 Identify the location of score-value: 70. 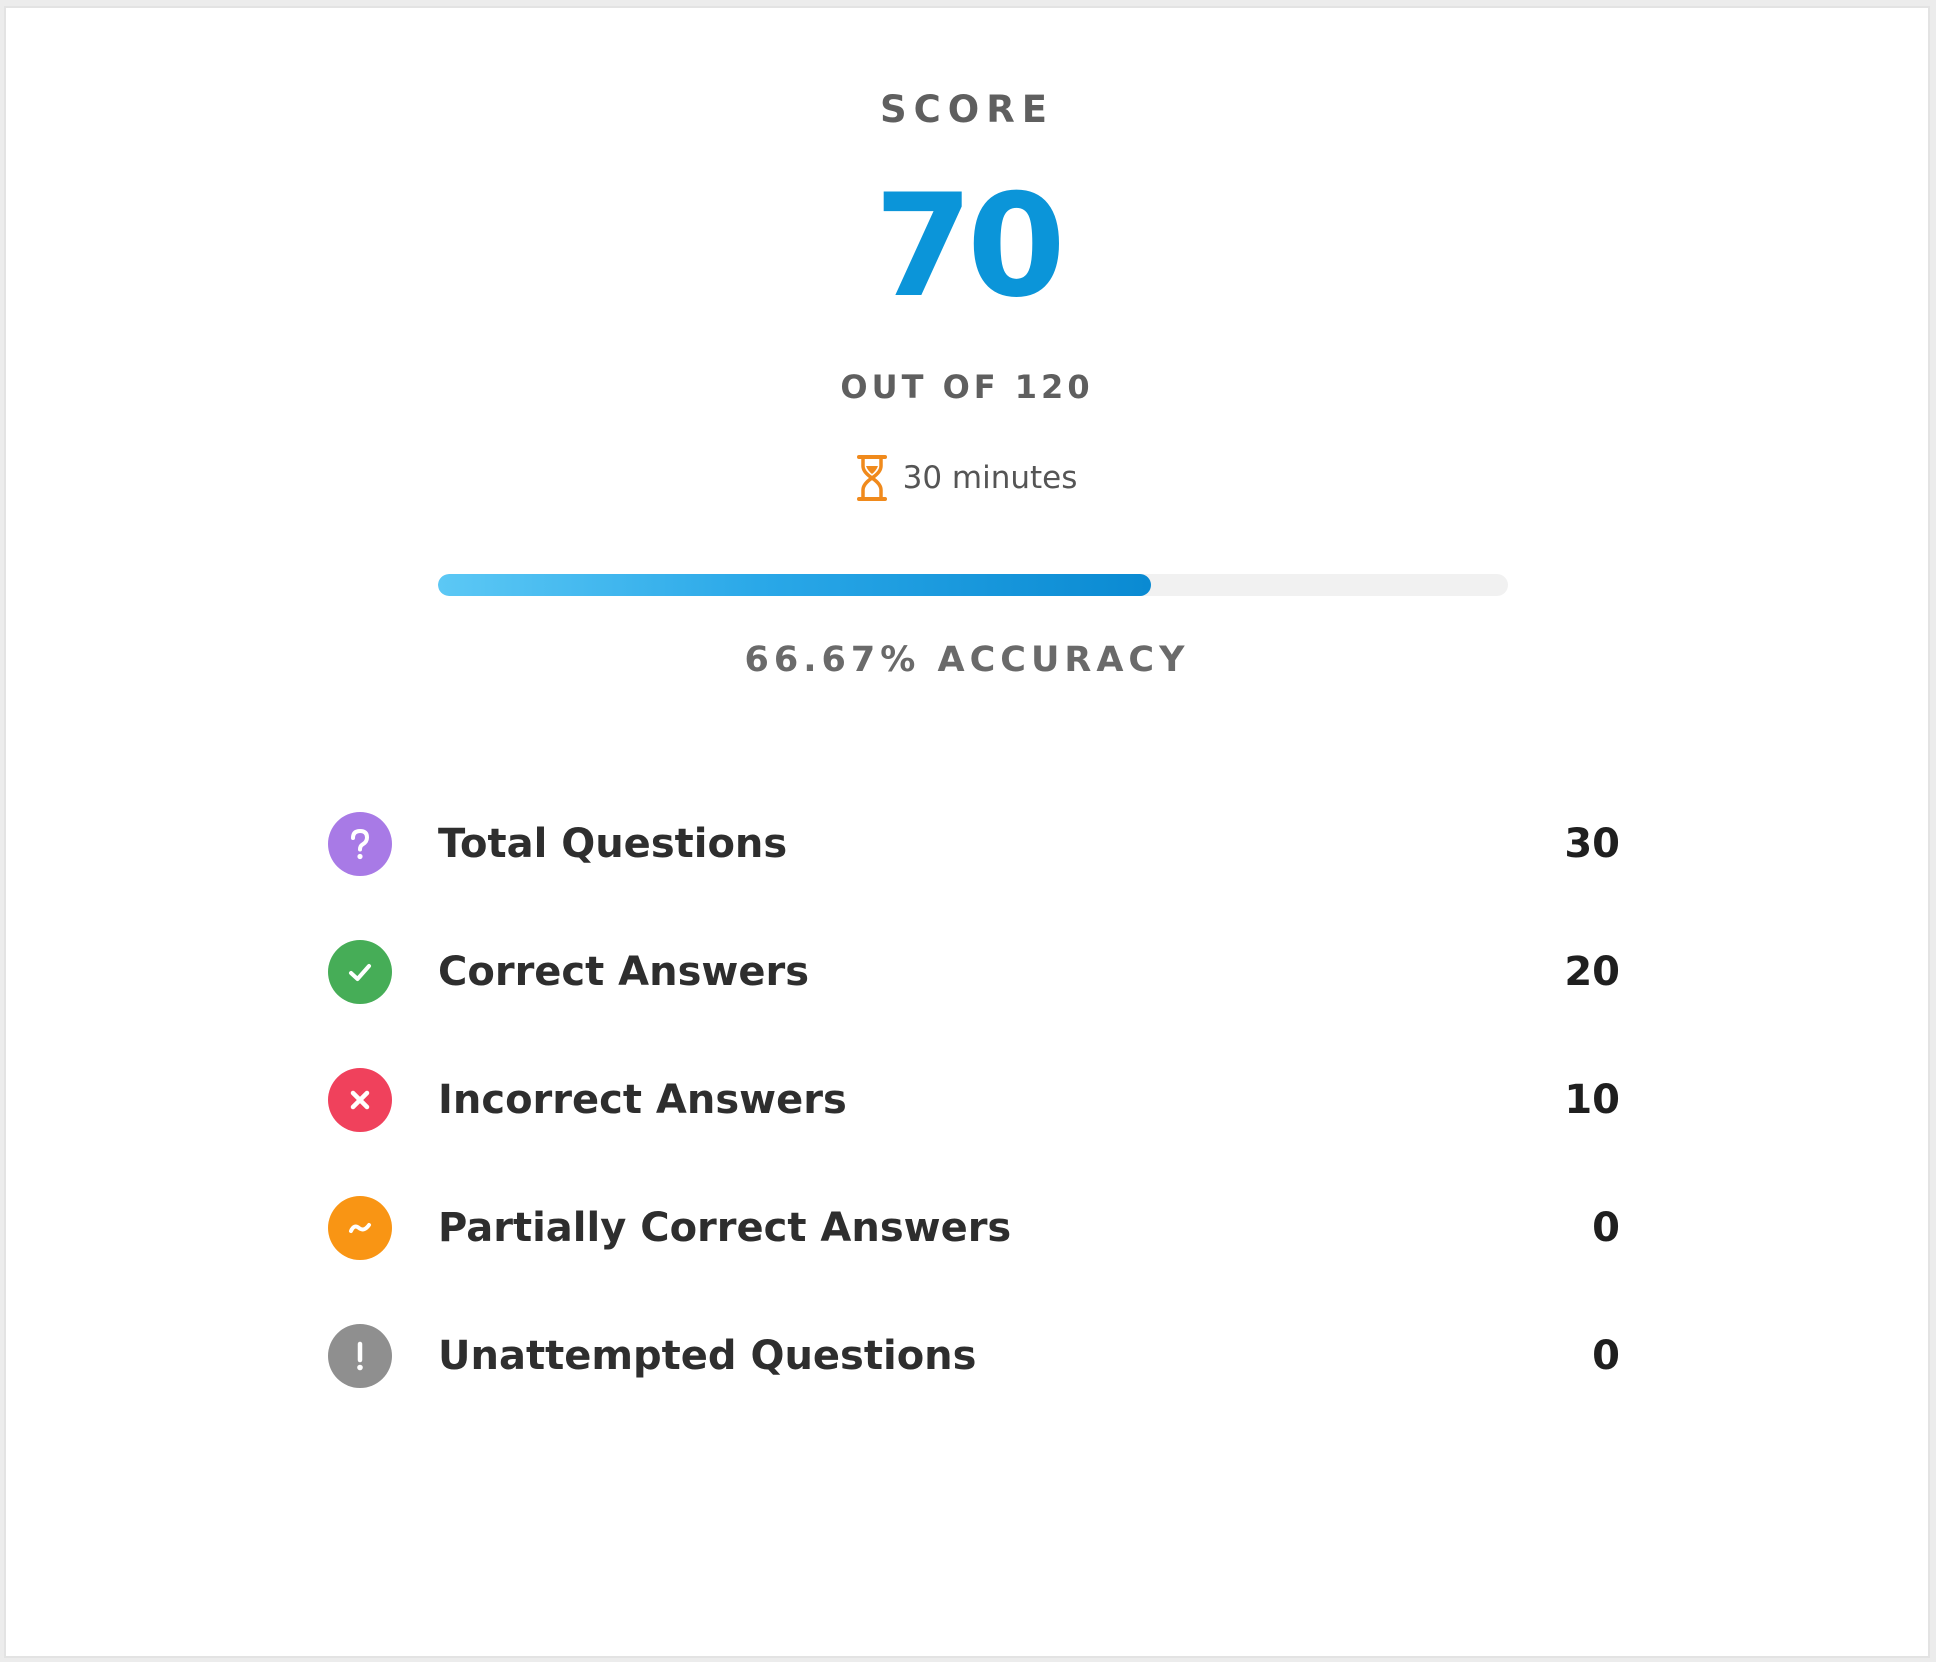
(970, 246).